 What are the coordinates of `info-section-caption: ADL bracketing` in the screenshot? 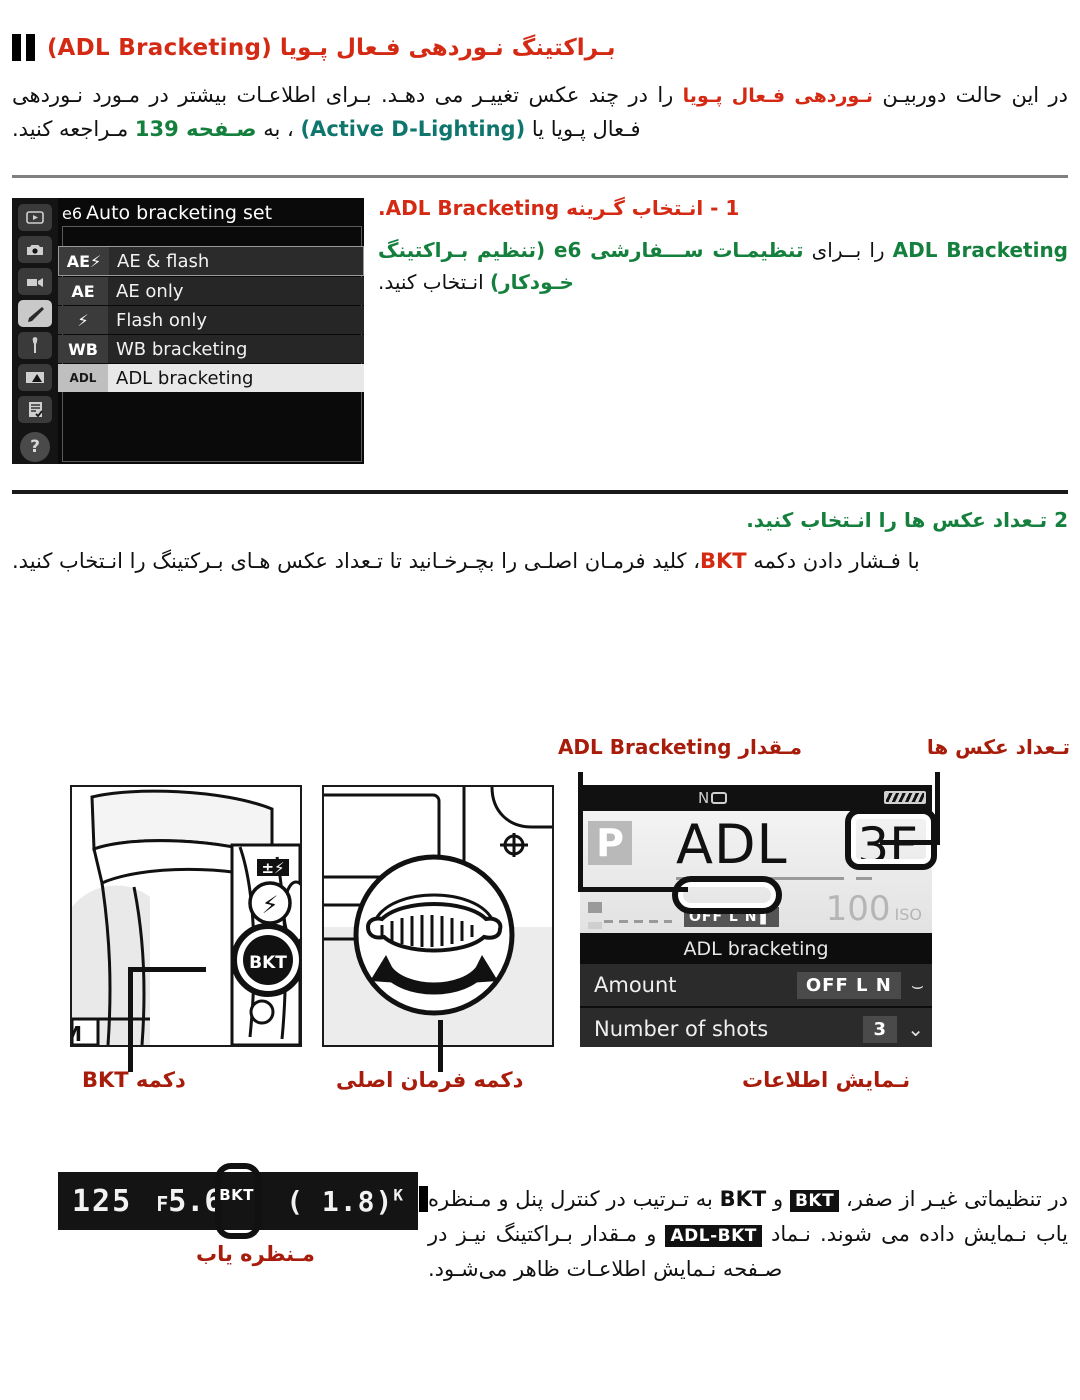 It's located at (756, 948).